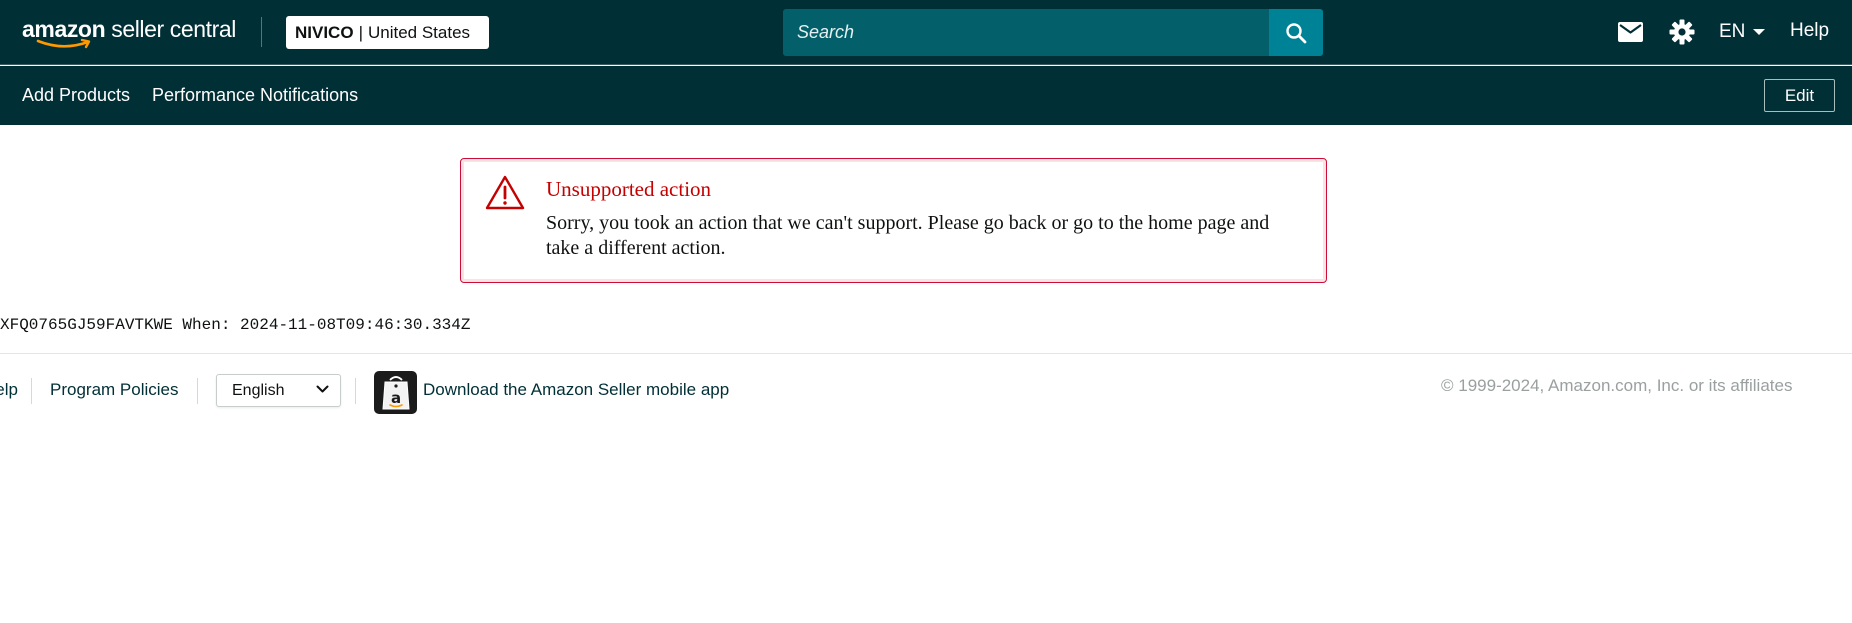 The height and width of the screenshot is (623, 1852). I want to click on account-marketplace: United States, so click(419, 32).